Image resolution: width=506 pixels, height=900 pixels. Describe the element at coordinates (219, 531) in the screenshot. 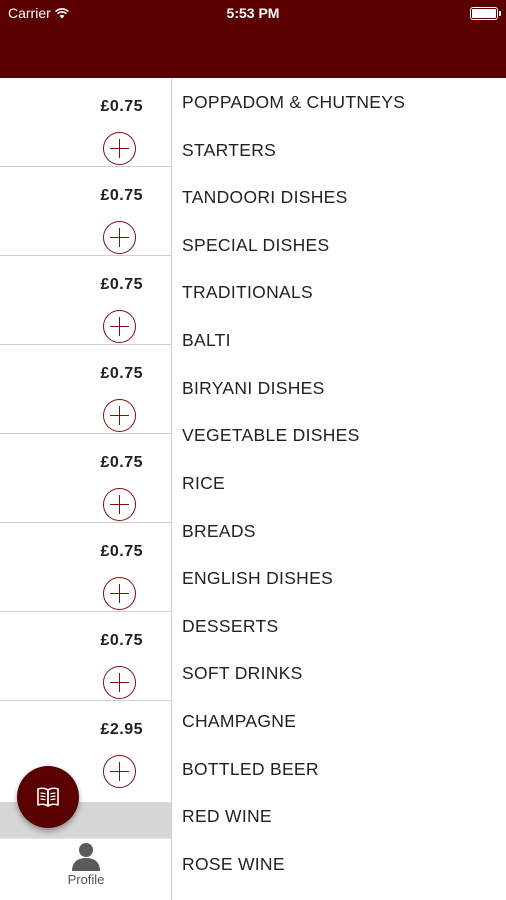

I see `category-item: BREADS` at that location.